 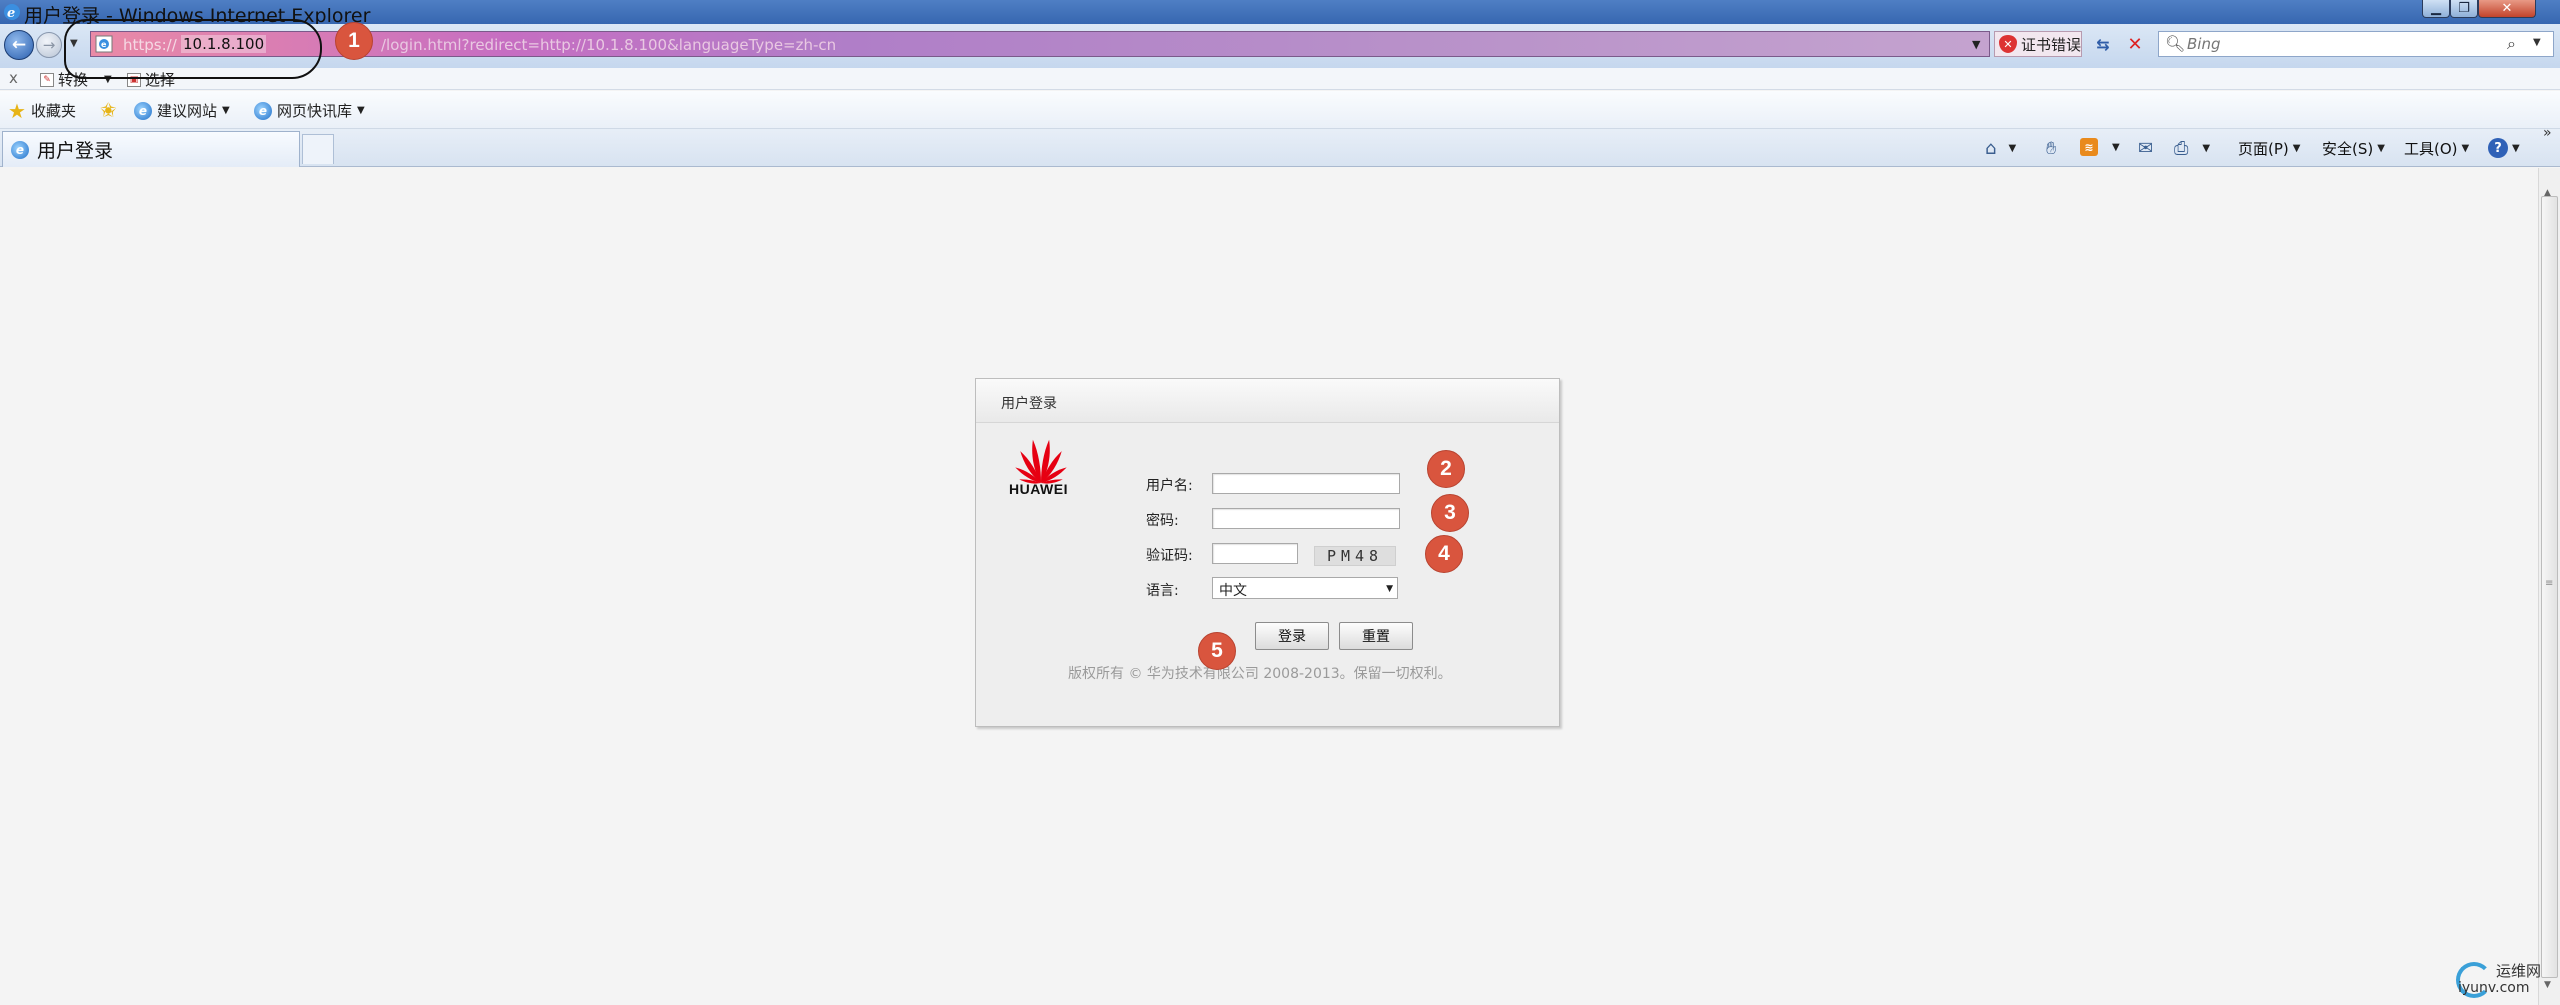 I want to click on huawei-logo-icon, so click(x=1041, y=461).